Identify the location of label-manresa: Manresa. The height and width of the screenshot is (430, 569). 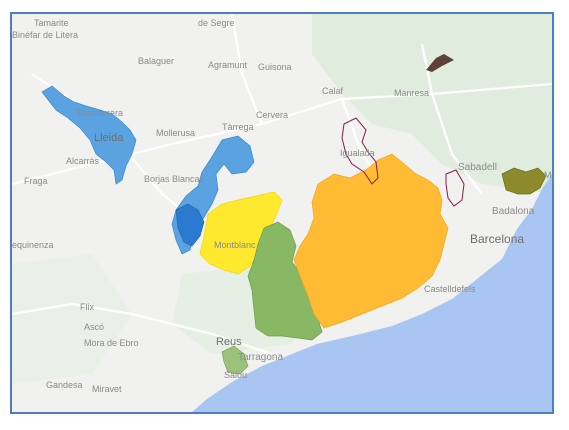
(412, 93).